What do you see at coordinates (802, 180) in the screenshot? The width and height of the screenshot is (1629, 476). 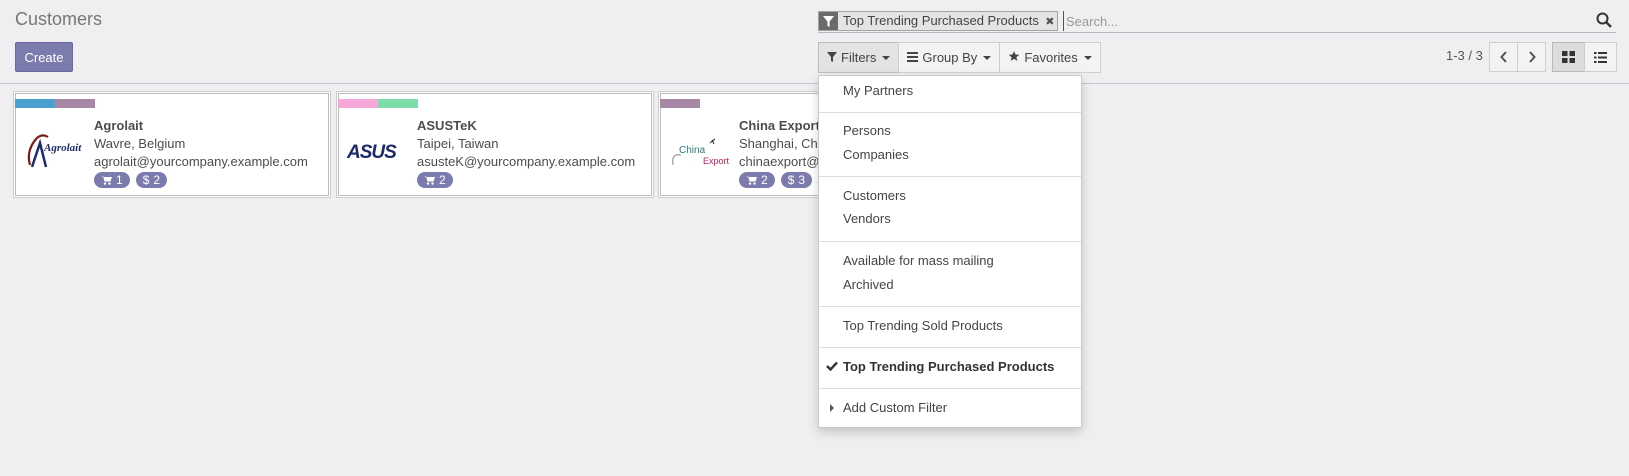 I see `badge-count: 3` at bounding box center [802, 180].